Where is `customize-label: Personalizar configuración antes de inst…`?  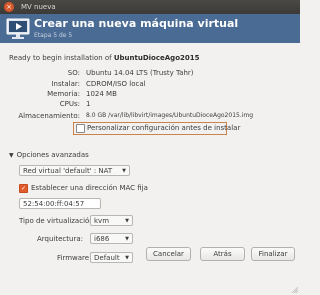 customize-label: Personalizar configuración antes de inst… is located at coordinates (163, 128).